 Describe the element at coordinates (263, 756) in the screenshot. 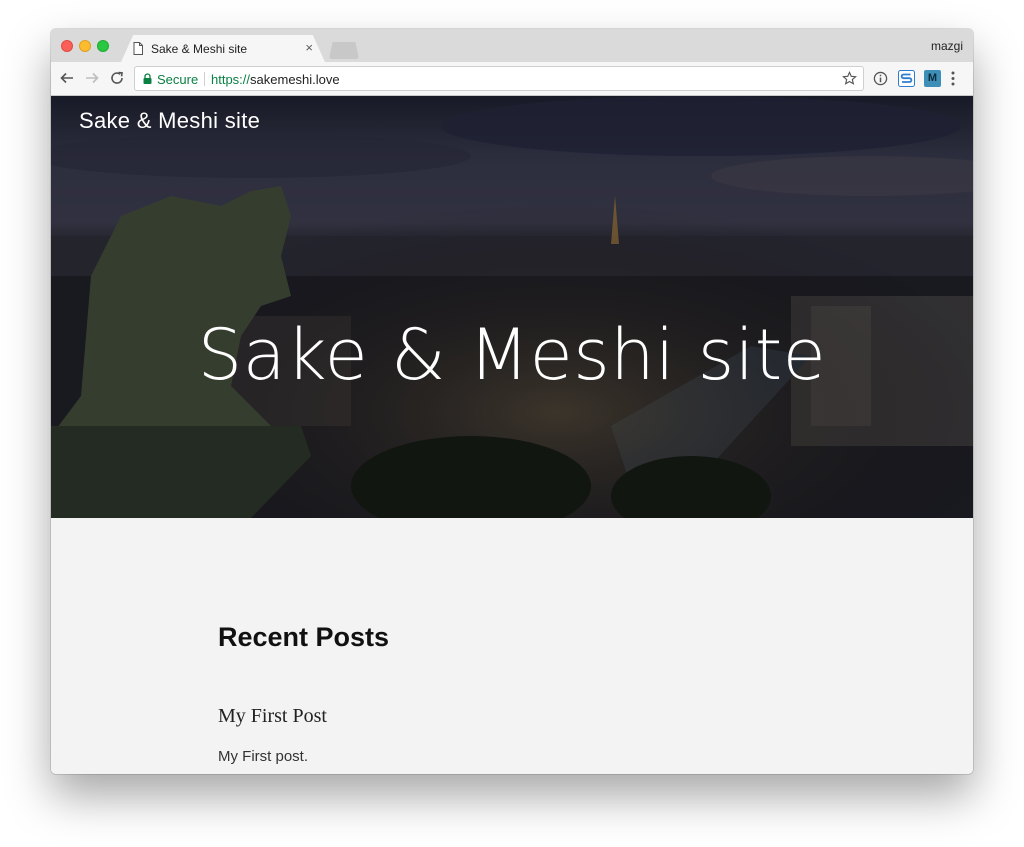

I see `post-excerpt: My First post.` at that location.